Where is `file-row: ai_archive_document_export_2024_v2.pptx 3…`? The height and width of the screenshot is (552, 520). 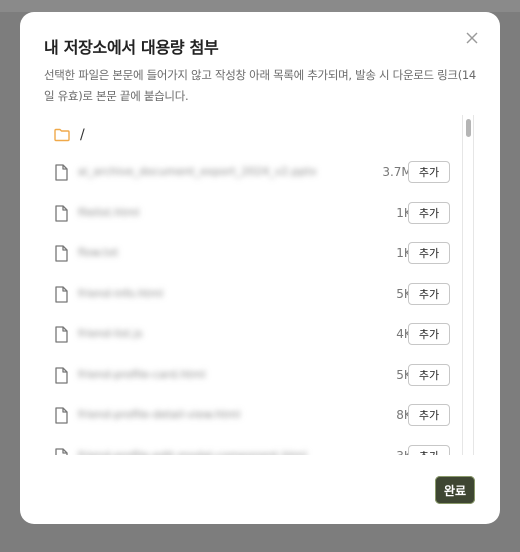 file-row: ai_archive_document_export_2024_v2.pptx 3… is located at coordinates (260, 173).